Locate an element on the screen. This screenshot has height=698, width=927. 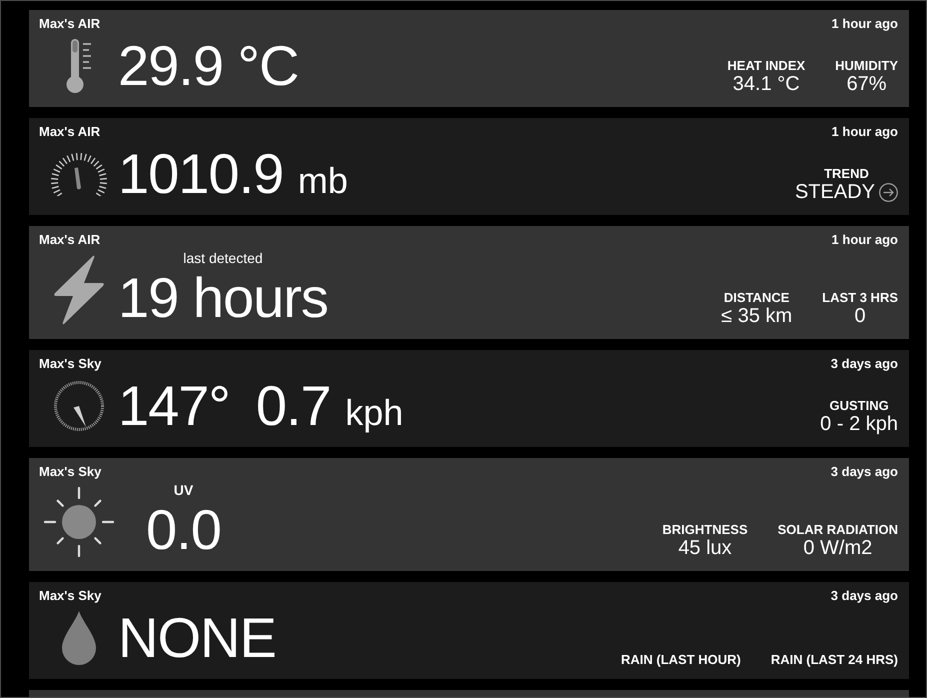
stat-label: GUSTING is located at coordinates (859, 405).